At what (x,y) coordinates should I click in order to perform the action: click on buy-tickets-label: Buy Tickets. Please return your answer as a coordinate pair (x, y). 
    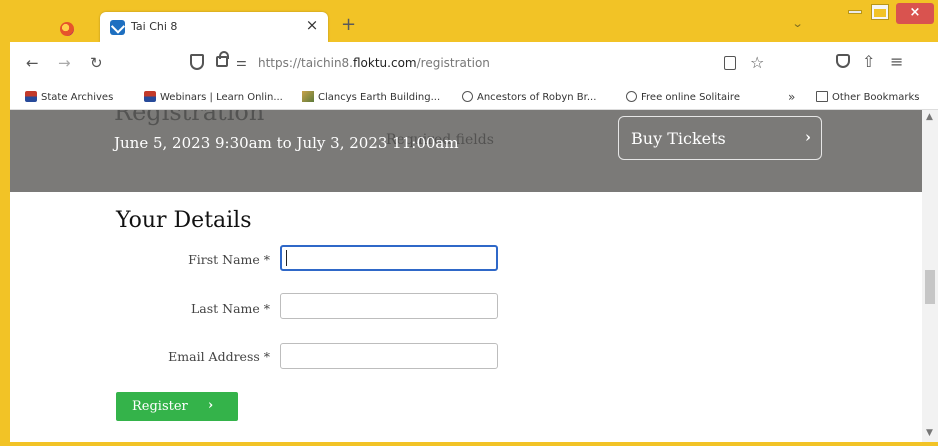
    Looking at the image, I should click on (678, 138).